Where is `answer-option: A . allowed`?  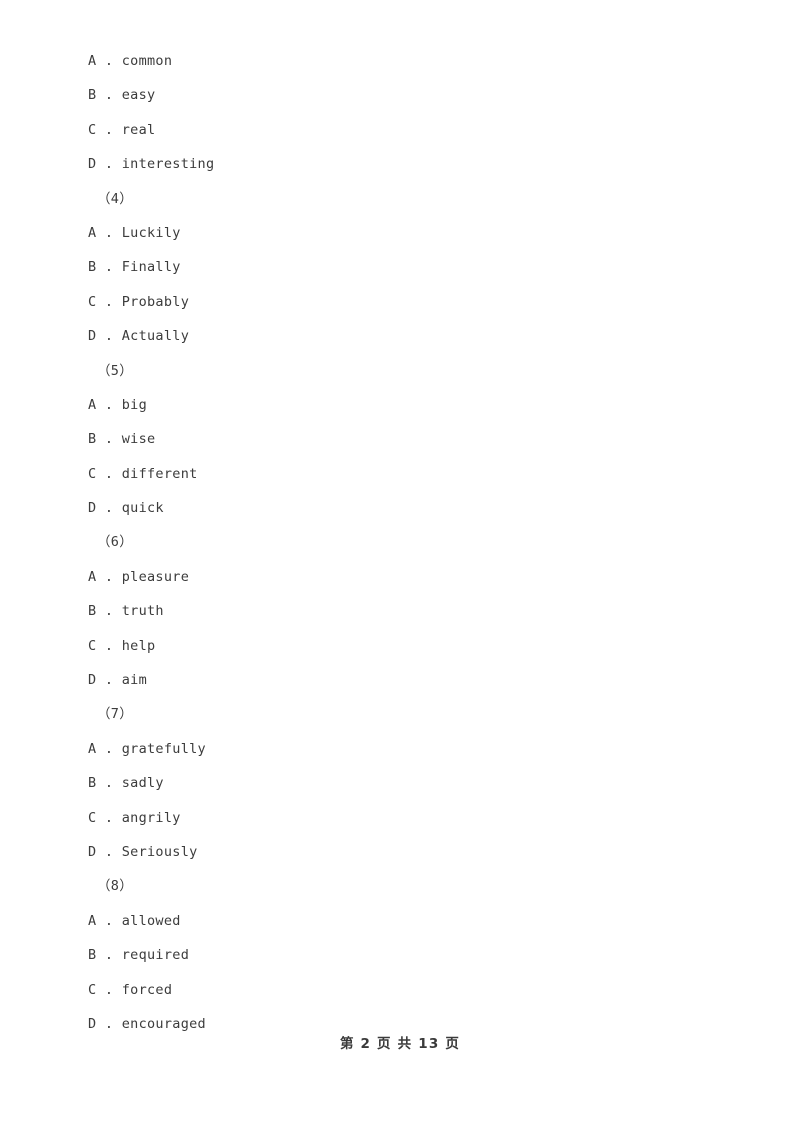
answer-option: A . allowed is located at coordinates (134, 920).